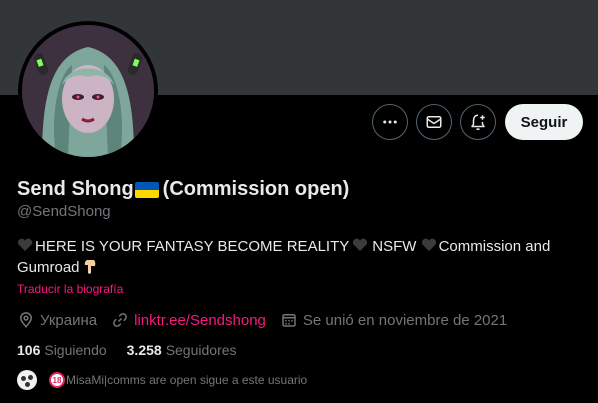 This screenshot has width=598, height=403. What do you see at coordinates (64, 211) in the screenshot?
I see `user-handle: @SendShong` at bounding box center [64, 211].